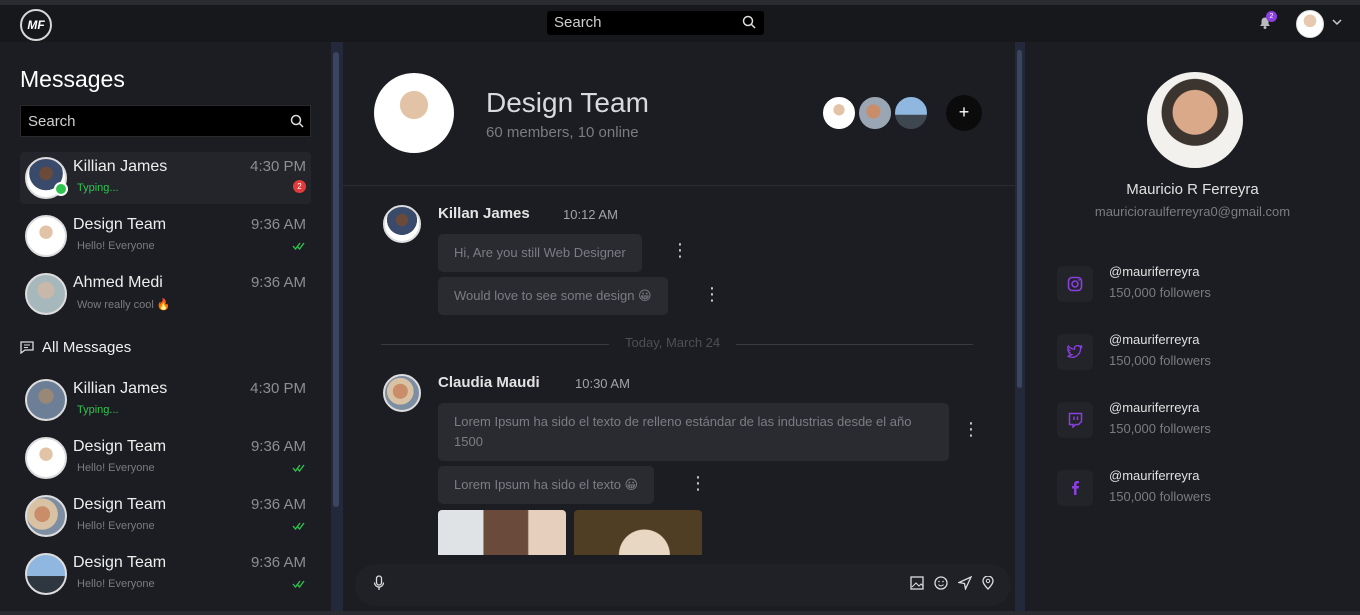  Describe the element at coordinates (484, 213) in the screenshot. I see `message-sender: Killan James` at that location.